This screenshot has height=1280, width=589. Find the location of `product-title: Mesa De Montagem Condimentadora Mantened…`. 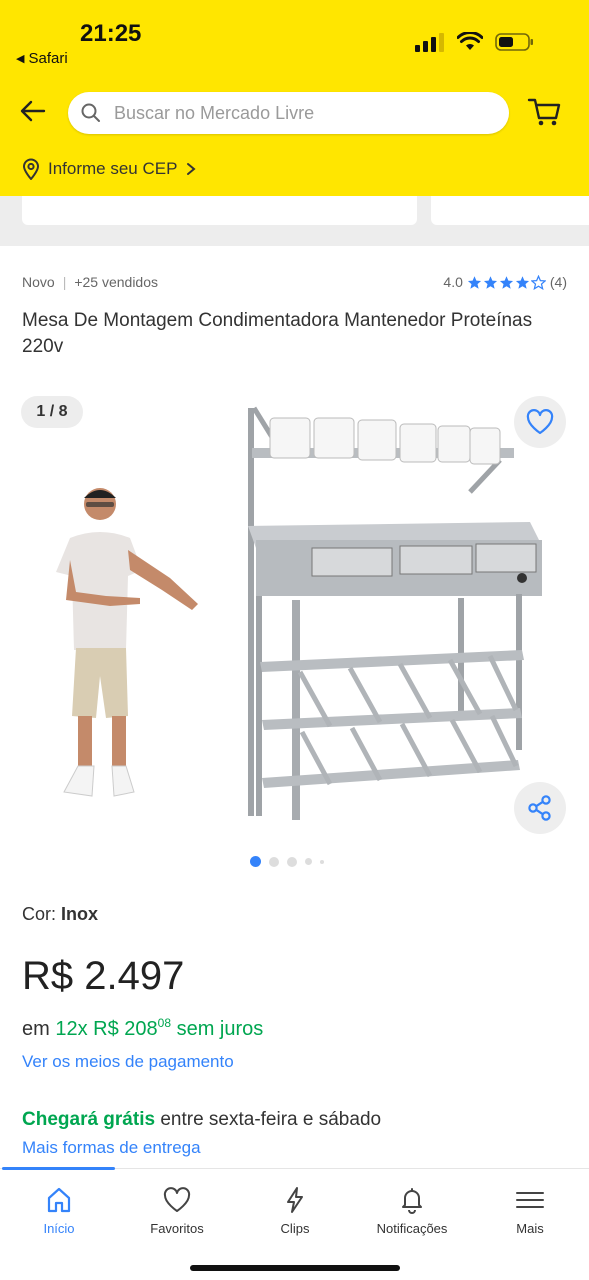

product-title: Mesa De Montagem Condimentadora Mantened… is located at coordinates (277, 333).